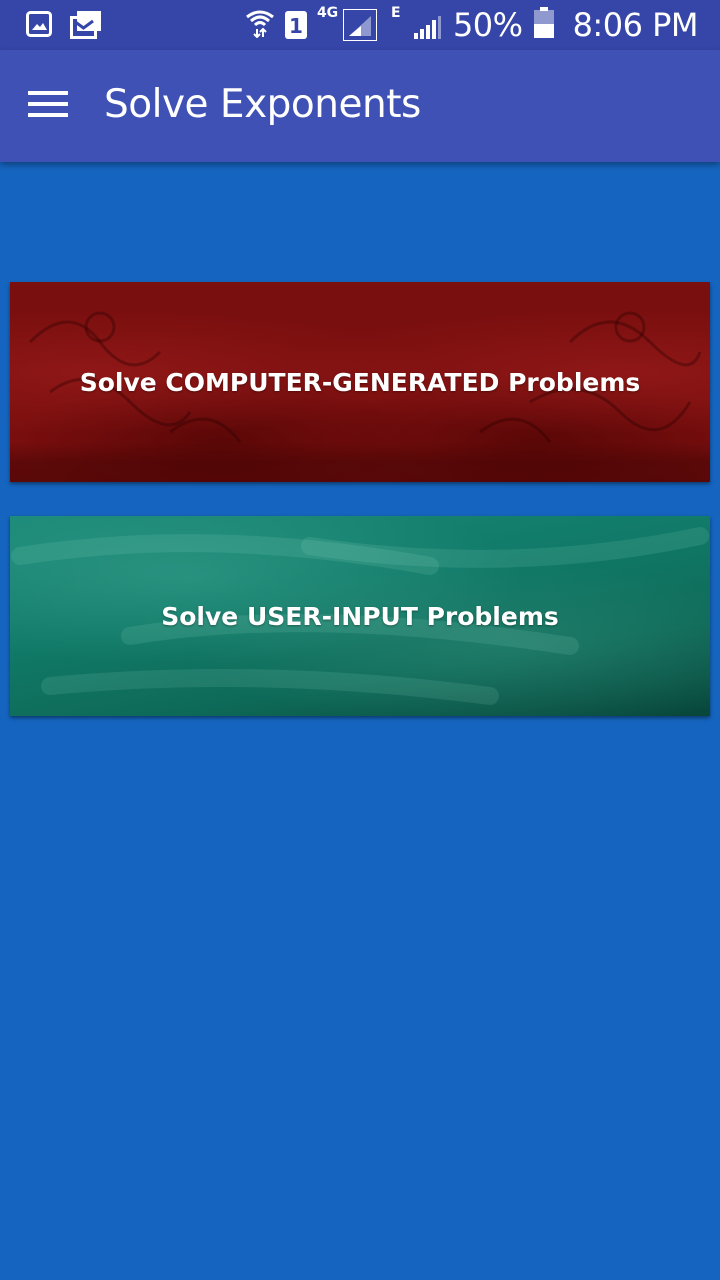  I want to click on card-label: Solve USER-INPUT Problems, so click(360, 616).